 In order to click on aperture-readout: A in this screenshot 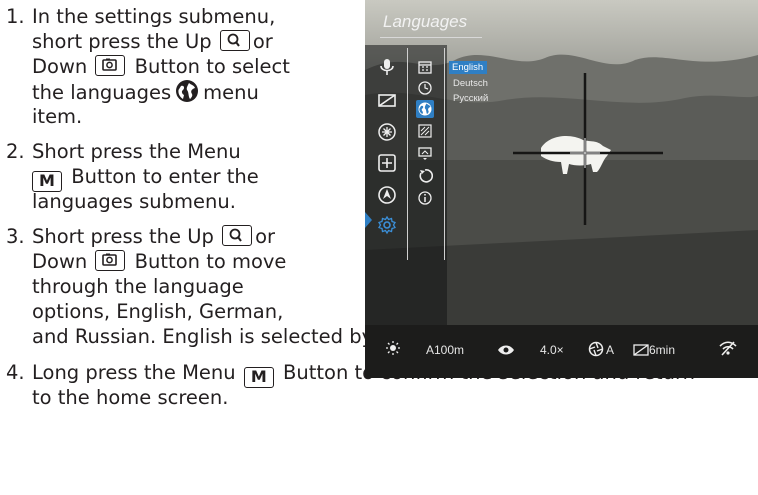, I will do `click(610, 350)`.